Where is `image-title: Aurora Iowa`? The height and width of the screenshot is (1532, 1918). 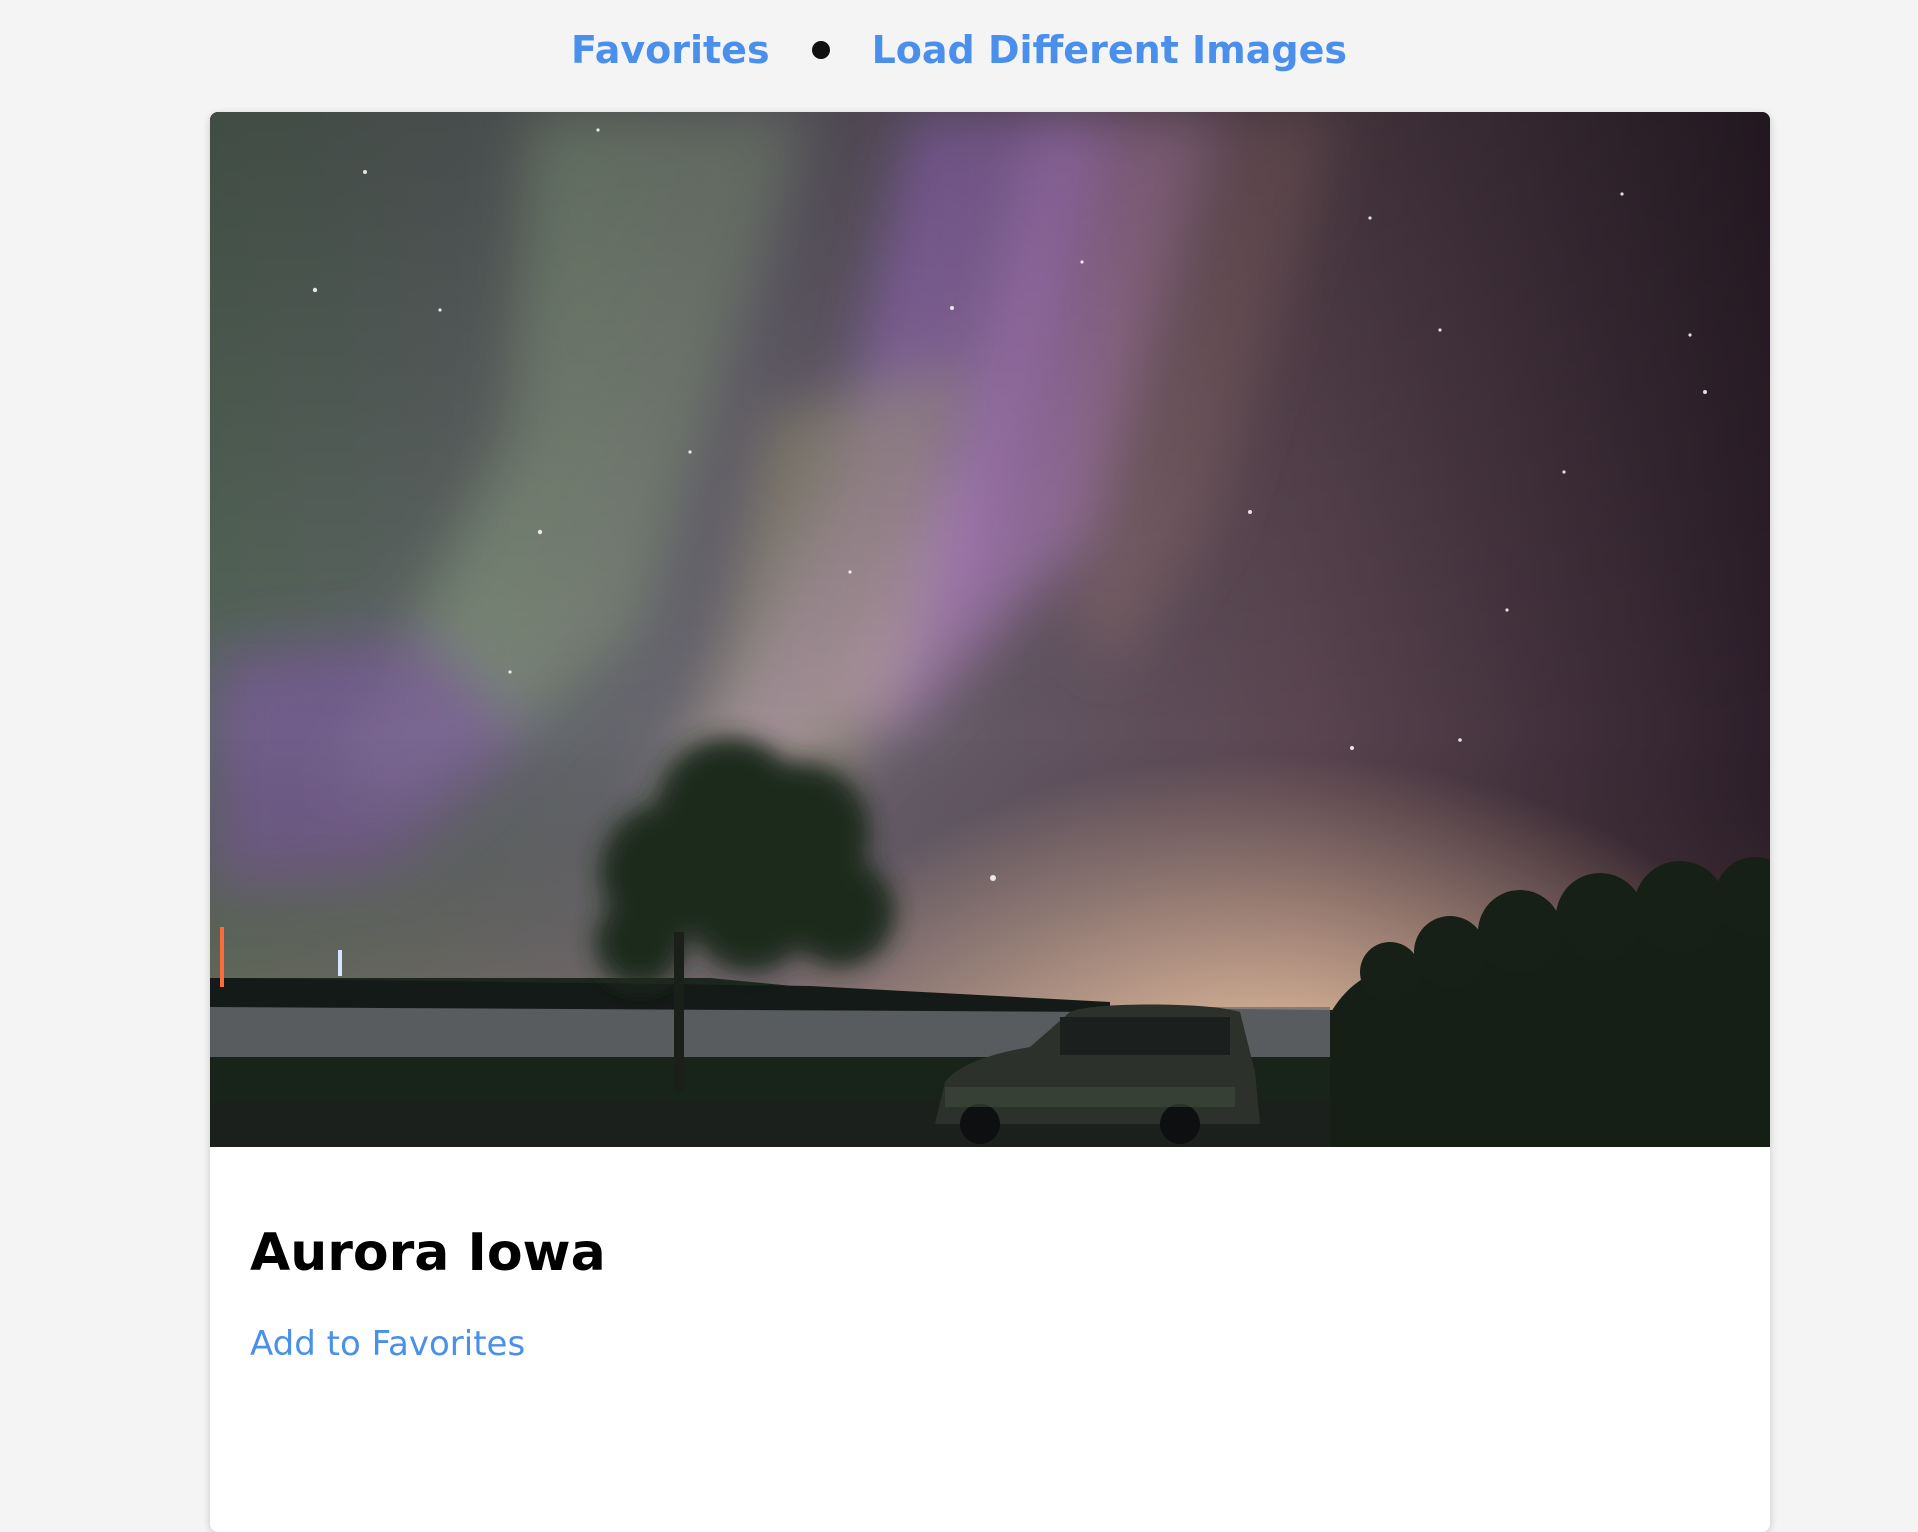
image-title: Aurora Iowa is located at coordinates (428, 1253).